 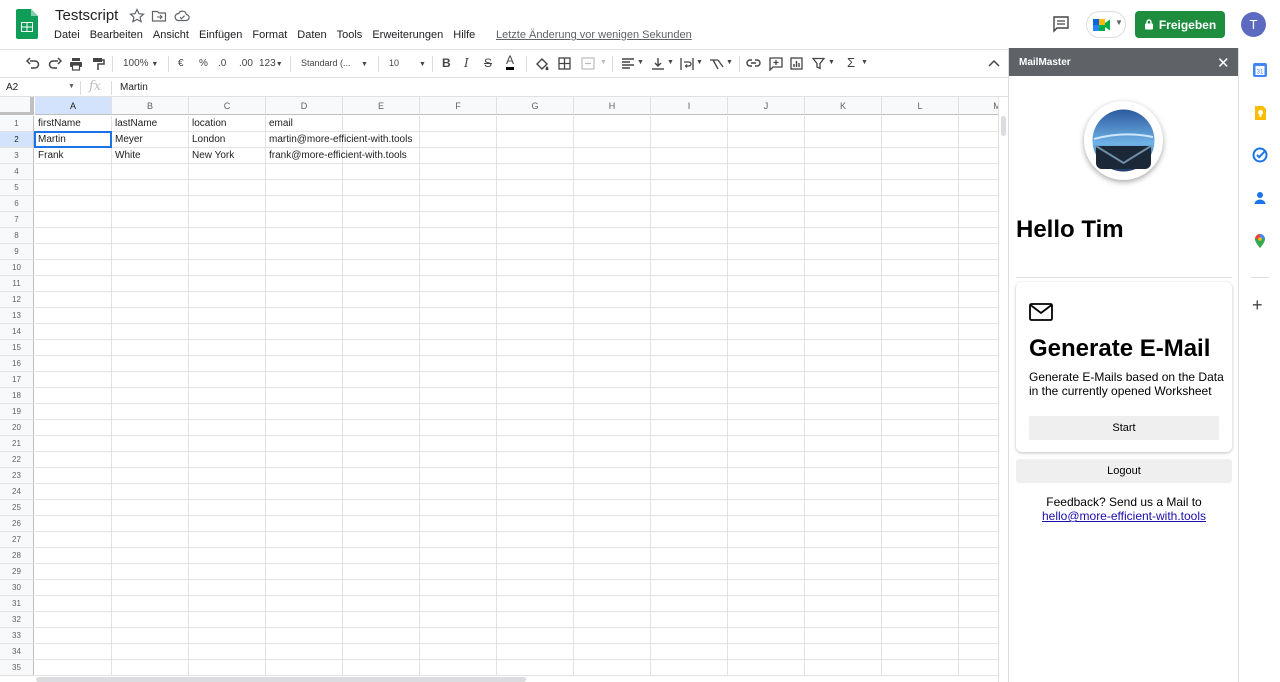 What do you see at coordinates (612, 316) in the screenshot?
I see `cell-h13` at bounding box center [612, 316].